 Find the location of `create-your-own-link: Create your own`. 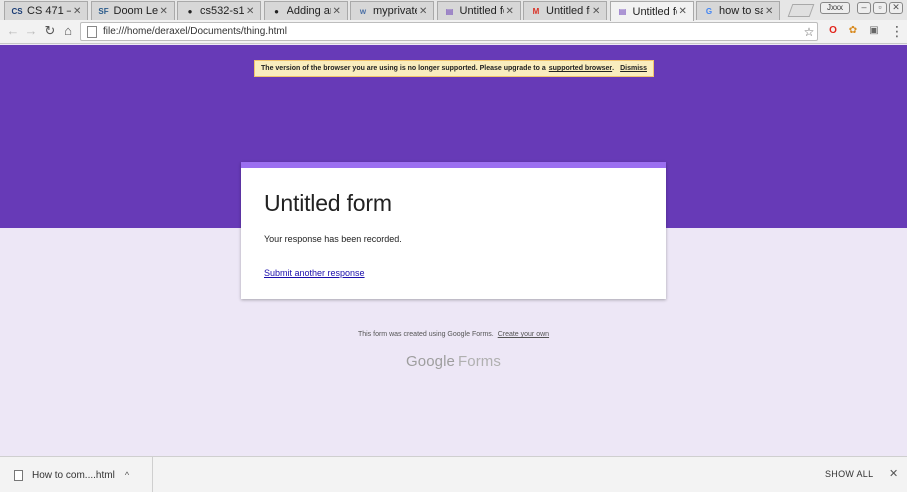

create-your-own-link: Create your own is located at coordinates (523, 334).